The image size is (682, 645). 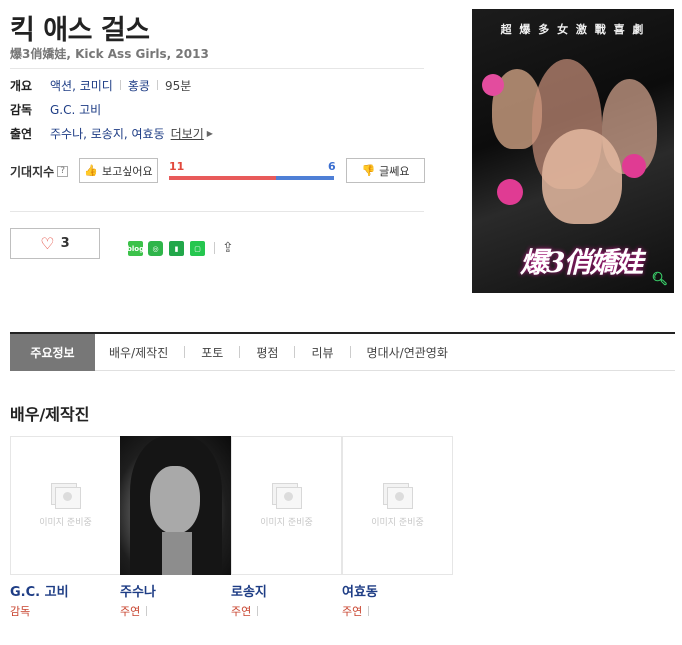 I want to click on meh-button: 👎 글쎄요, so click(x=385, y=170).